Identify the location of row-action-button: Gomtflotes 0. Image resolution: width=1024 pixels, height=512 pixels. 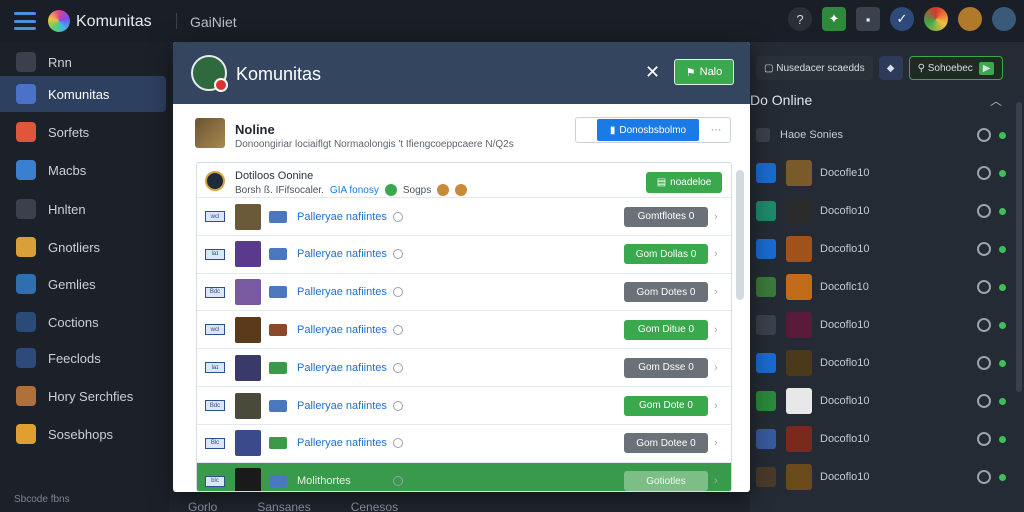
(666, 216).